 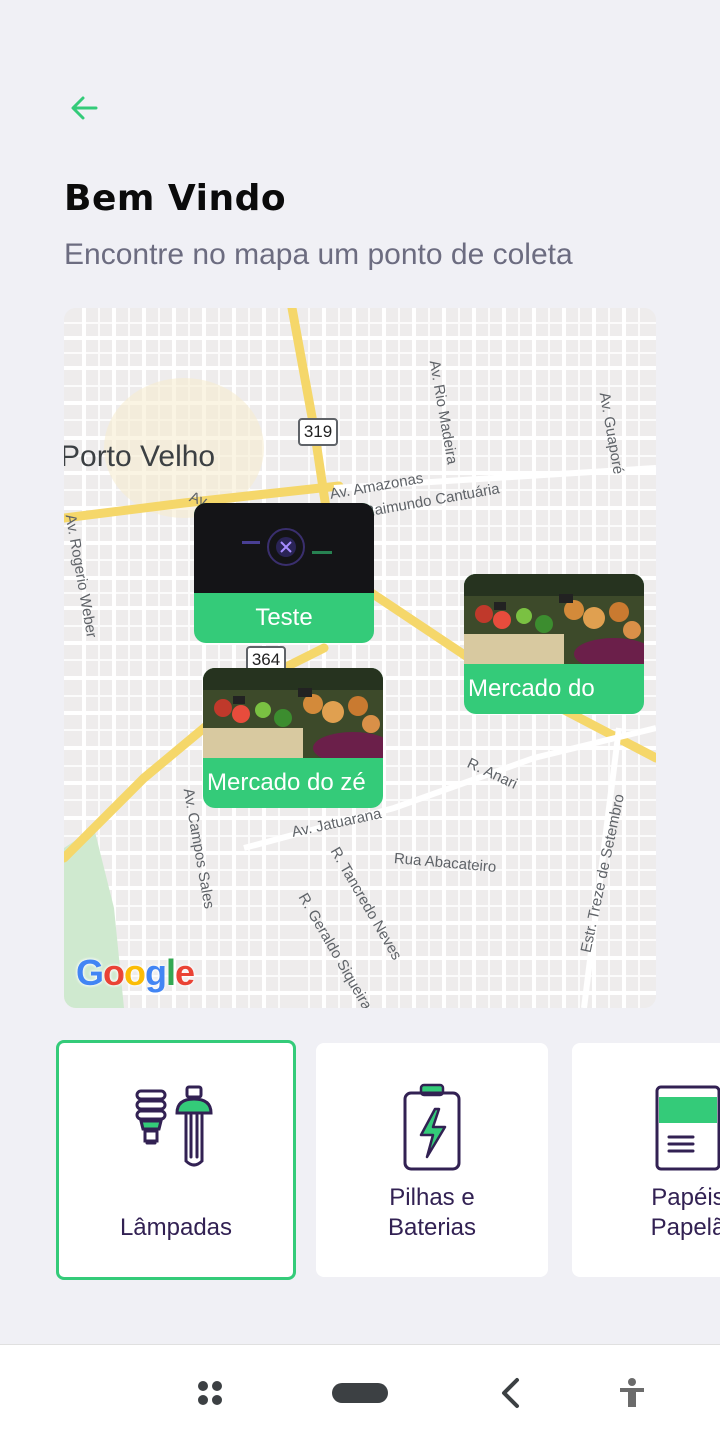 I want to click on item-label: Papéis Papelã, so click(x=685, y=1212).